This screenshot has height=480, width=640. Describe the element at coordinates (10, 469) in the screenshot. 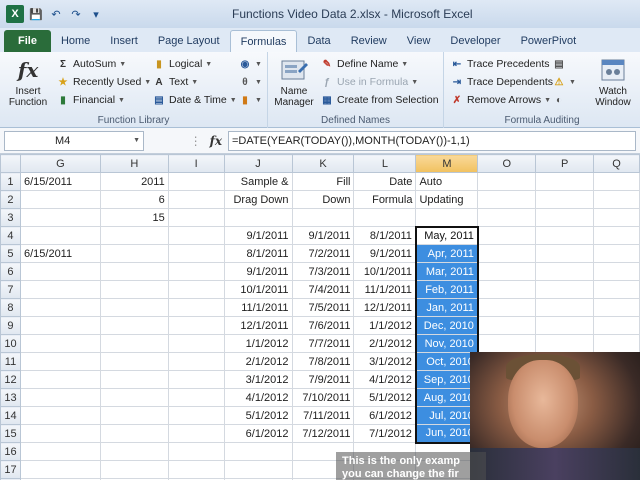

I see `row-header: 17` at that location.